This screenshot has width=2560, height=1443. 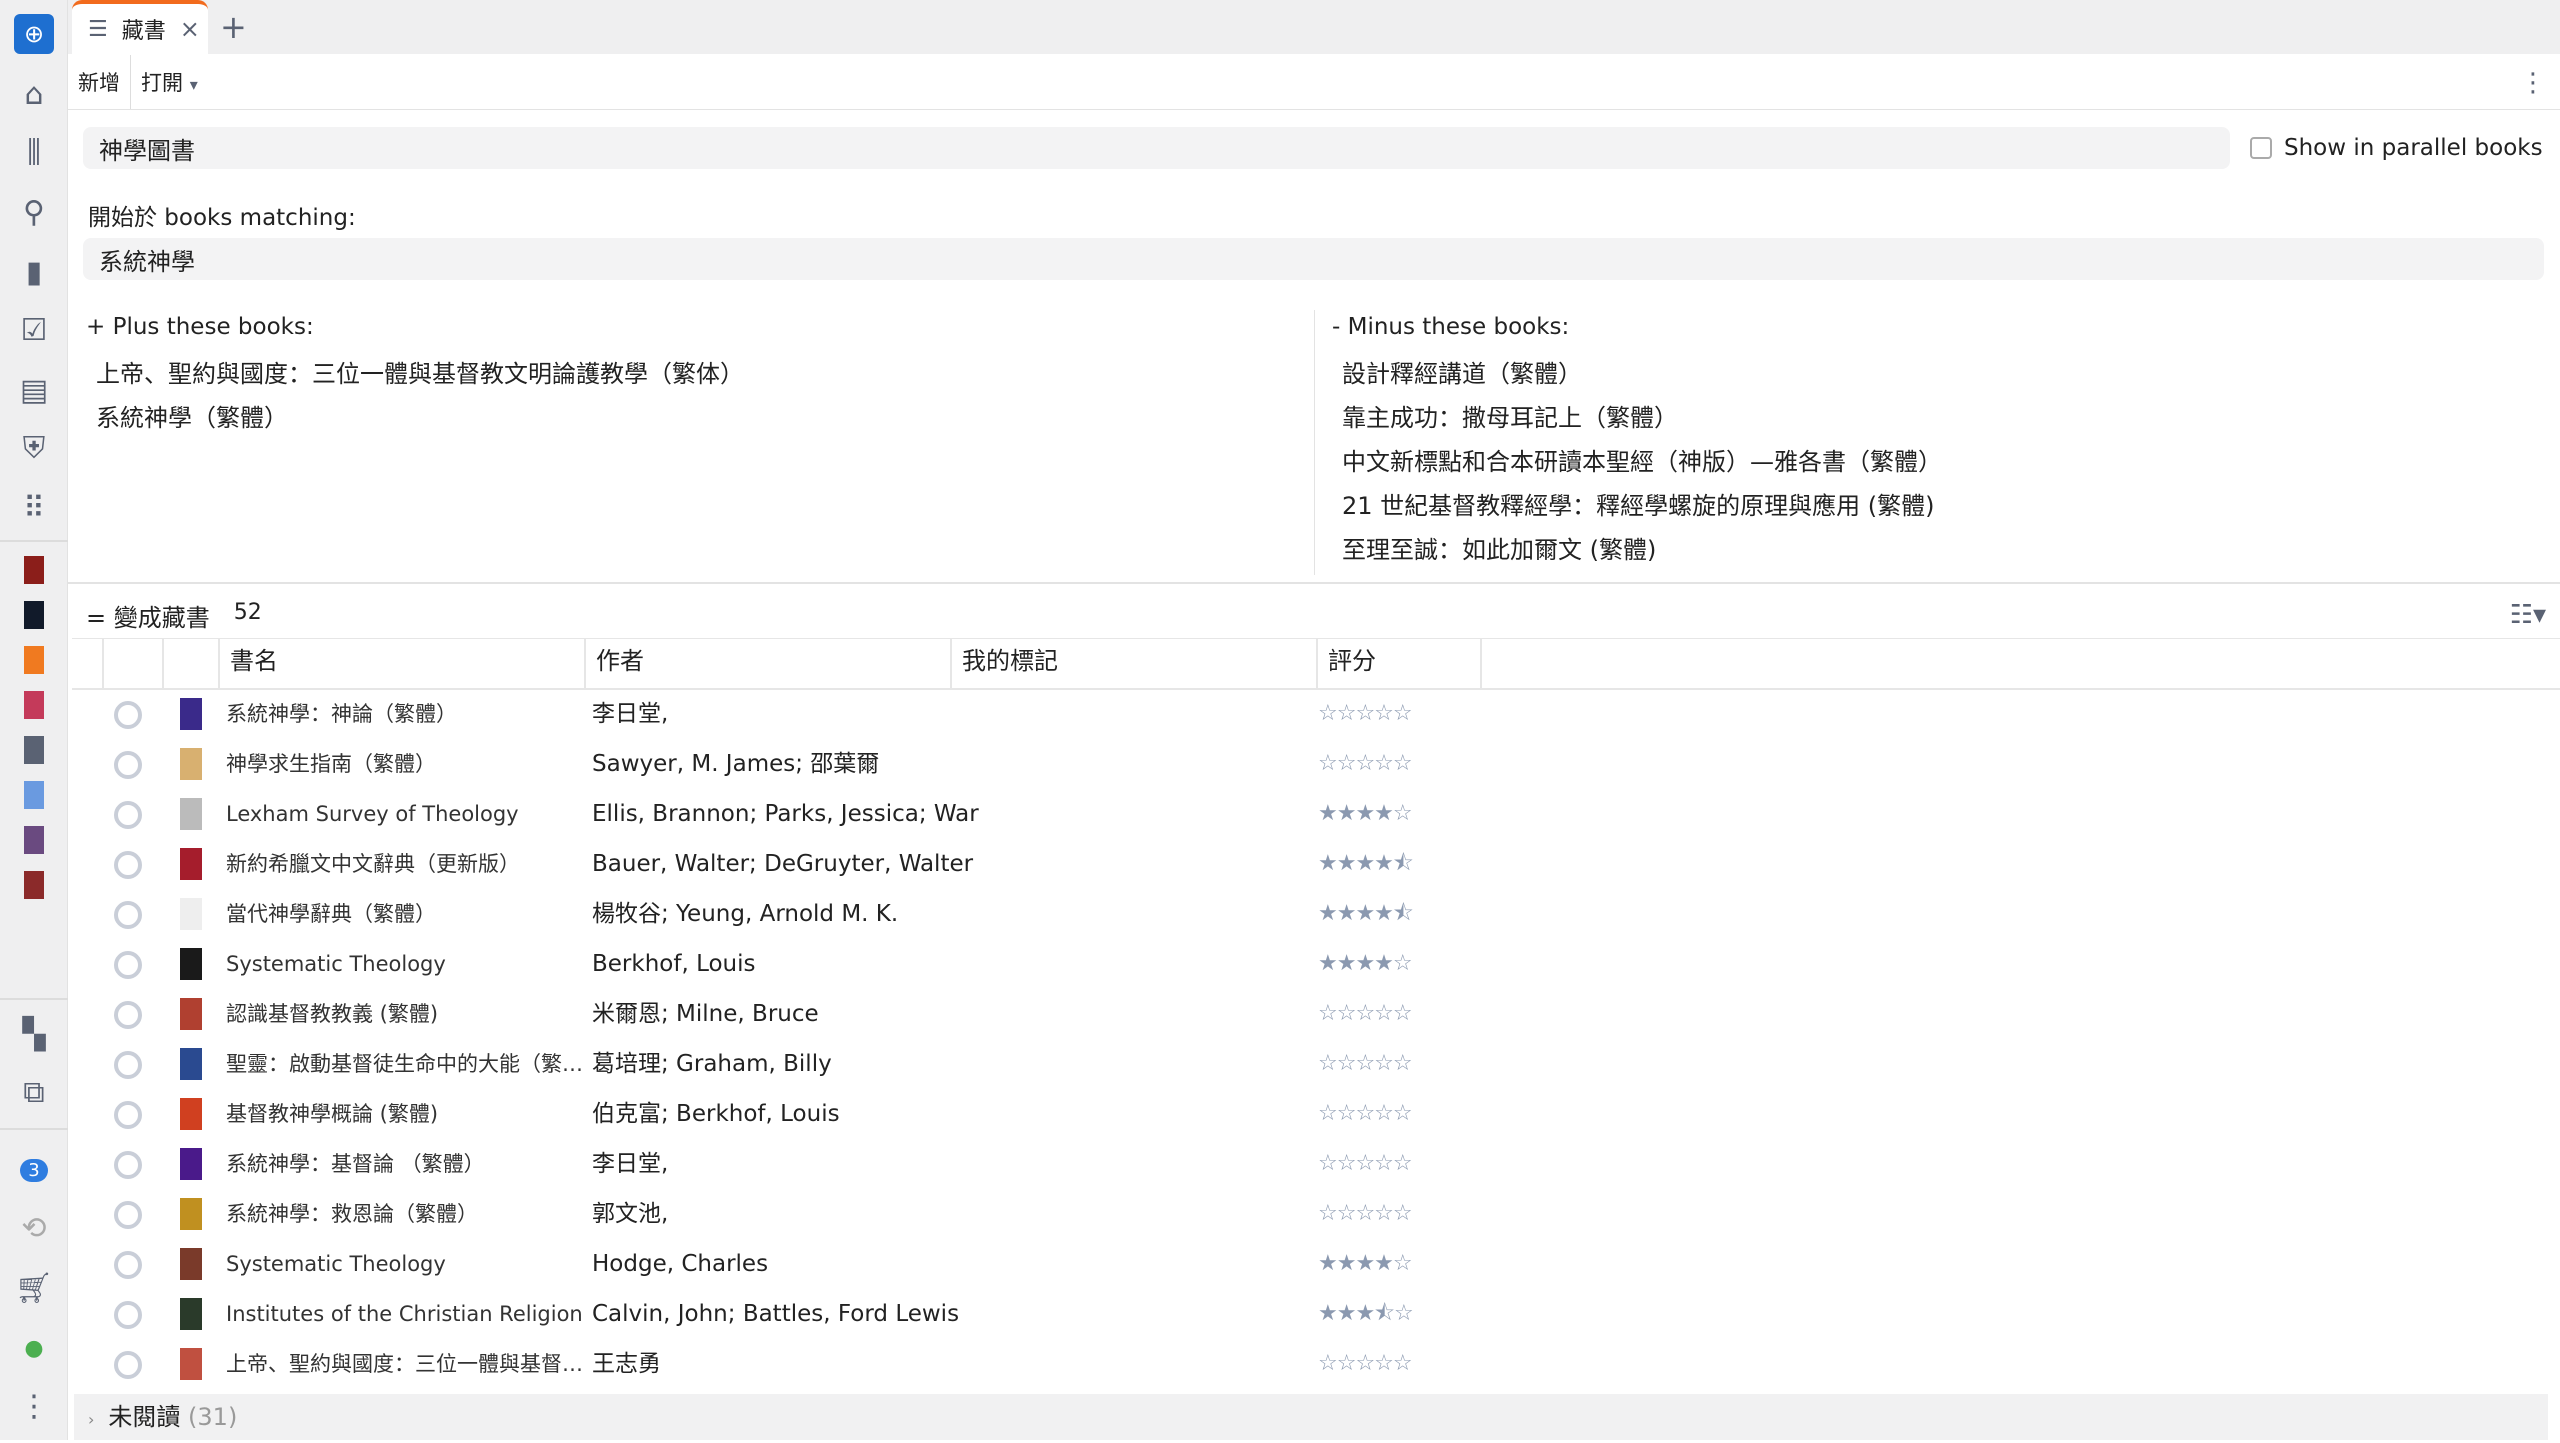 What do you see at coordinates (34, 1288) in the screenshot?
I see `cart-icon: 🛒︎` at bounding box center [34, 1288].